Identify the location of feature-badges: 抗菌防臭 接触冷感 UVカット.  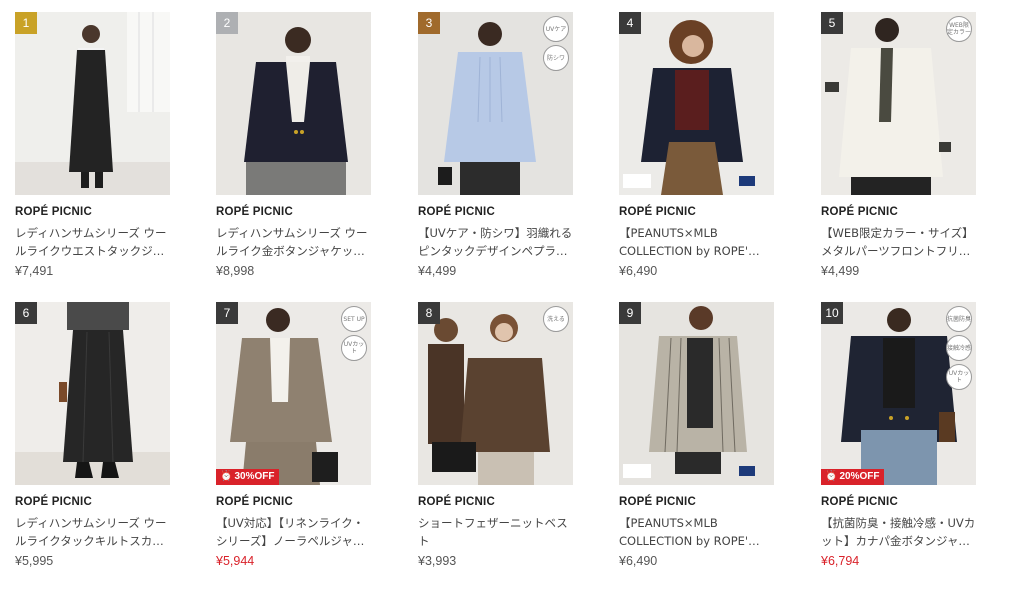
(959, 348).